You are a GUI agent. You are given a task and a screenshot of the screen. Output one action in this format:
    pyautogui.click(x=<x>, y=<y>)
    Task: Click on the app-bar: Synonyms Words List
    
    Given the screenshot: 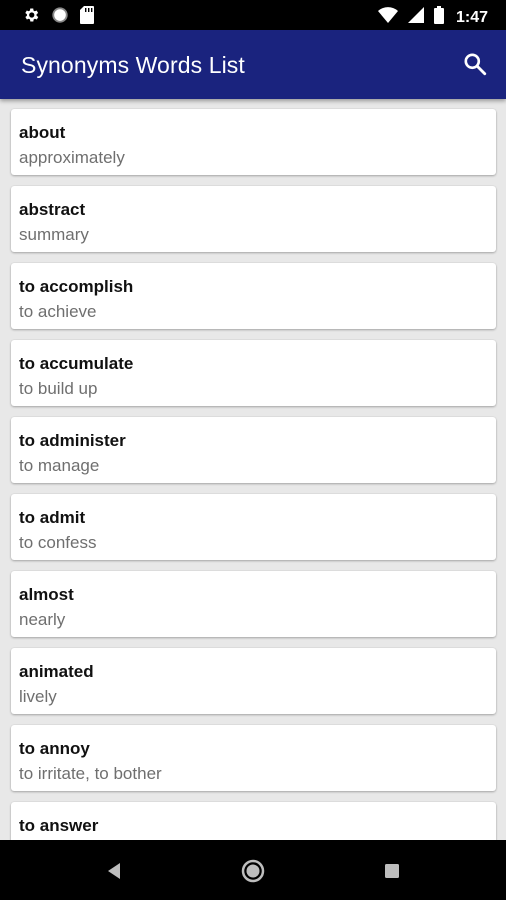 What is the action you would take?
    pyautogui.click(x=253, y=64)
    